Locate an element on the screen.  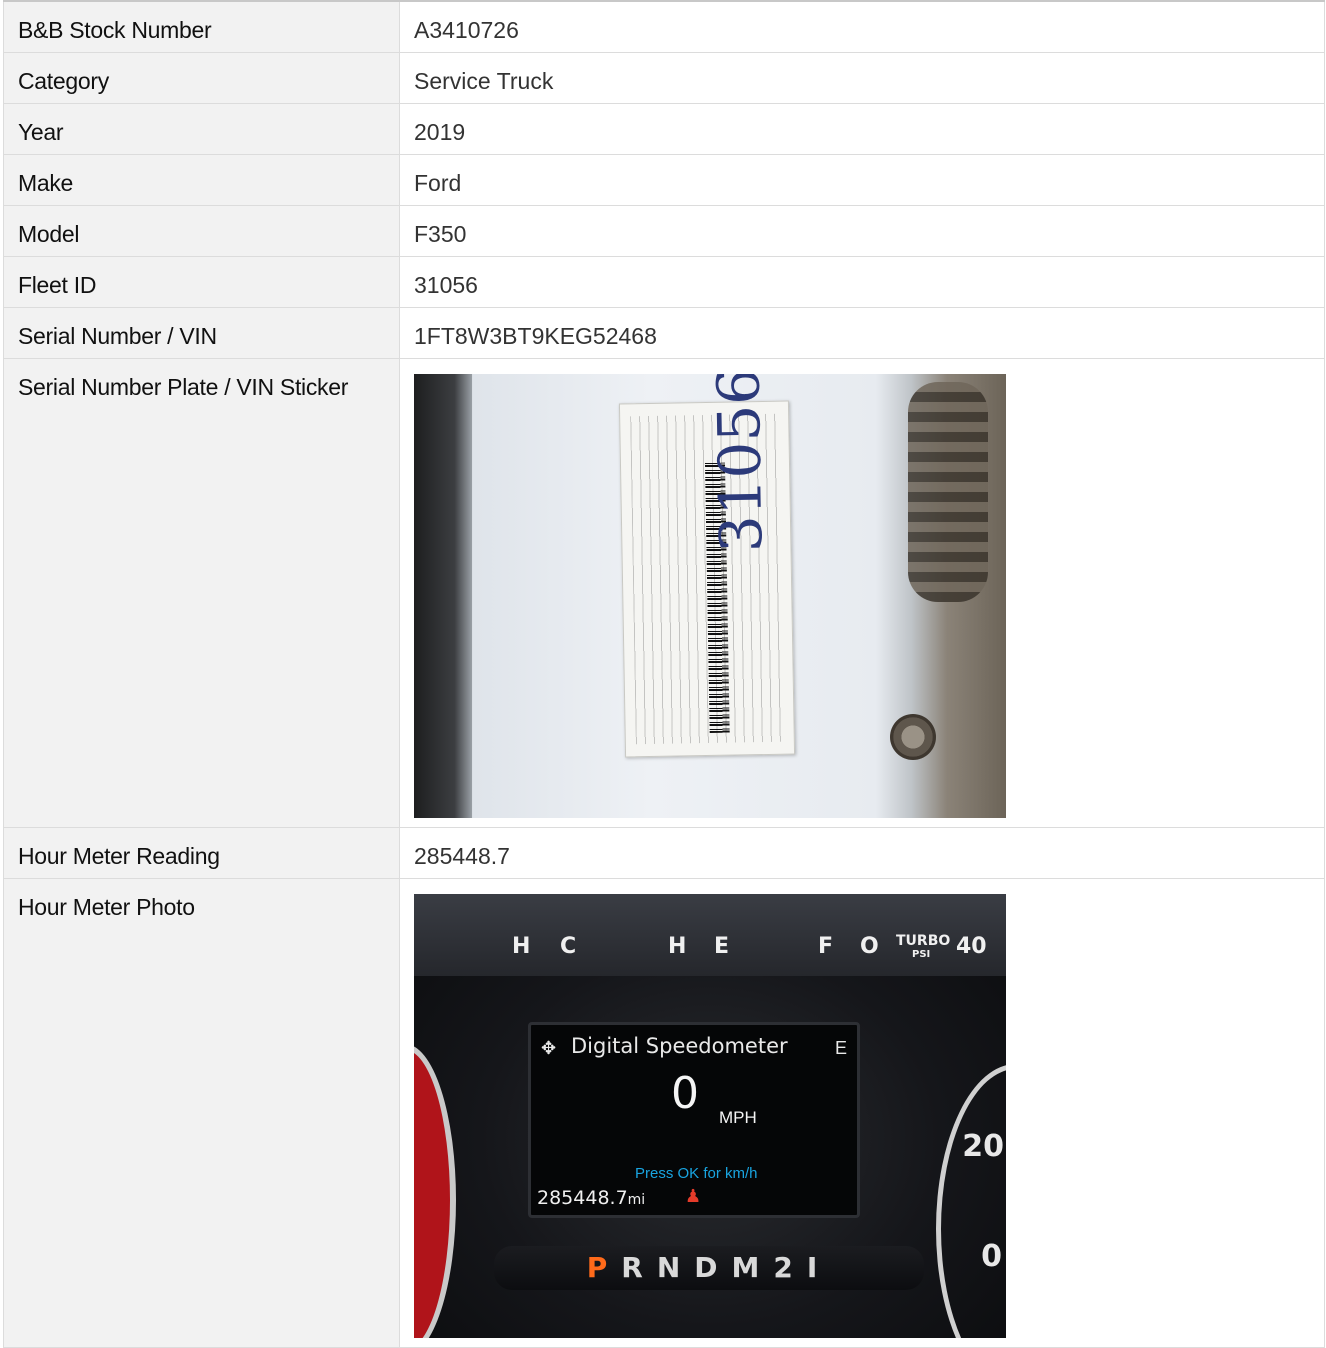
gauge-strip: H C H E F O TURBO PSI 40 is located at coordinates (710, 935).